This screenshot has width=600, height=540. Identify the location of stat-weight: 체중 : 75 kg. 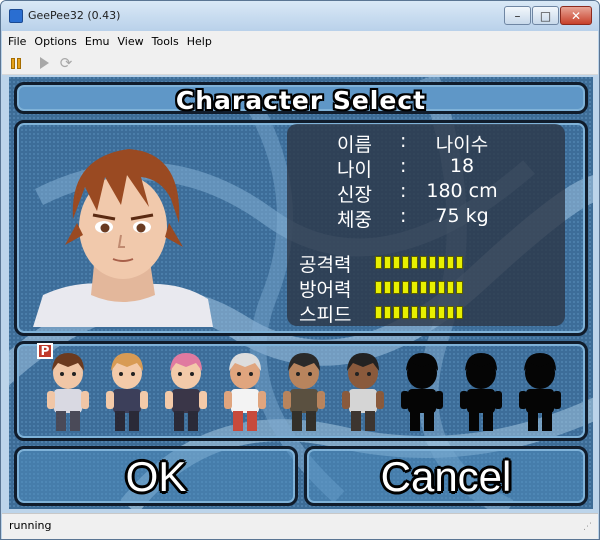
(426, 218).